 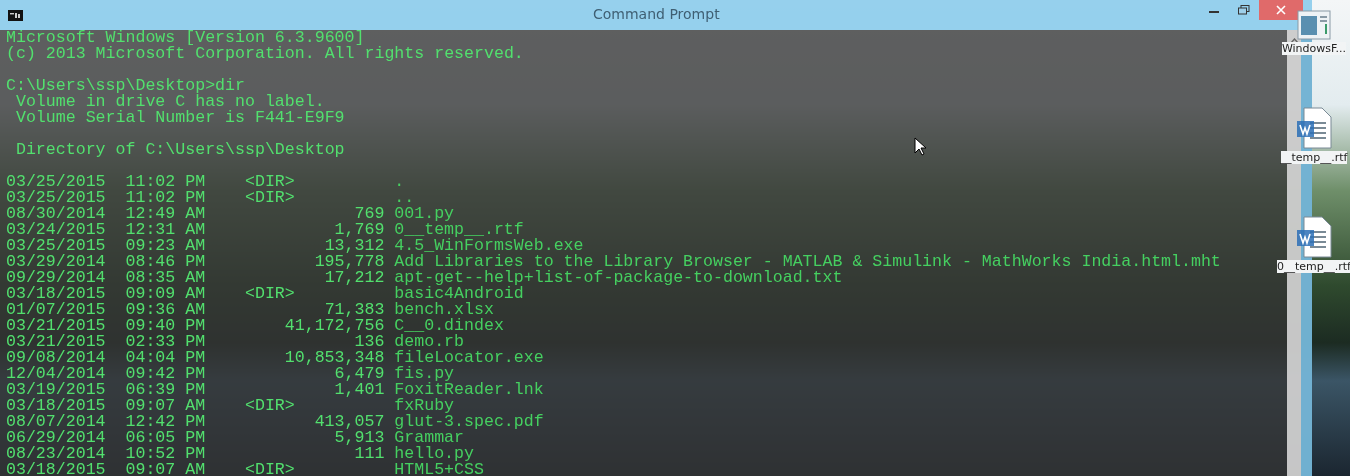 What do you see at coordinates (359, 230) in the screenshot?
I see `file-size: 1,769` at bounding box center [359, 230].